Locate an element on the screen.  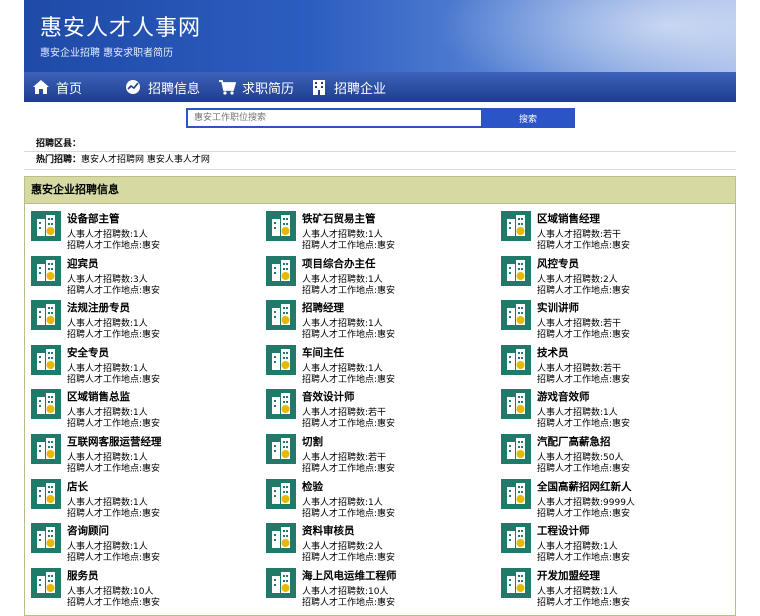
job-card: 铁矿石贸易主管 人事人才招聘数:1人 招聘人才工作地点:惠安 is located at coordinates (375, 233).